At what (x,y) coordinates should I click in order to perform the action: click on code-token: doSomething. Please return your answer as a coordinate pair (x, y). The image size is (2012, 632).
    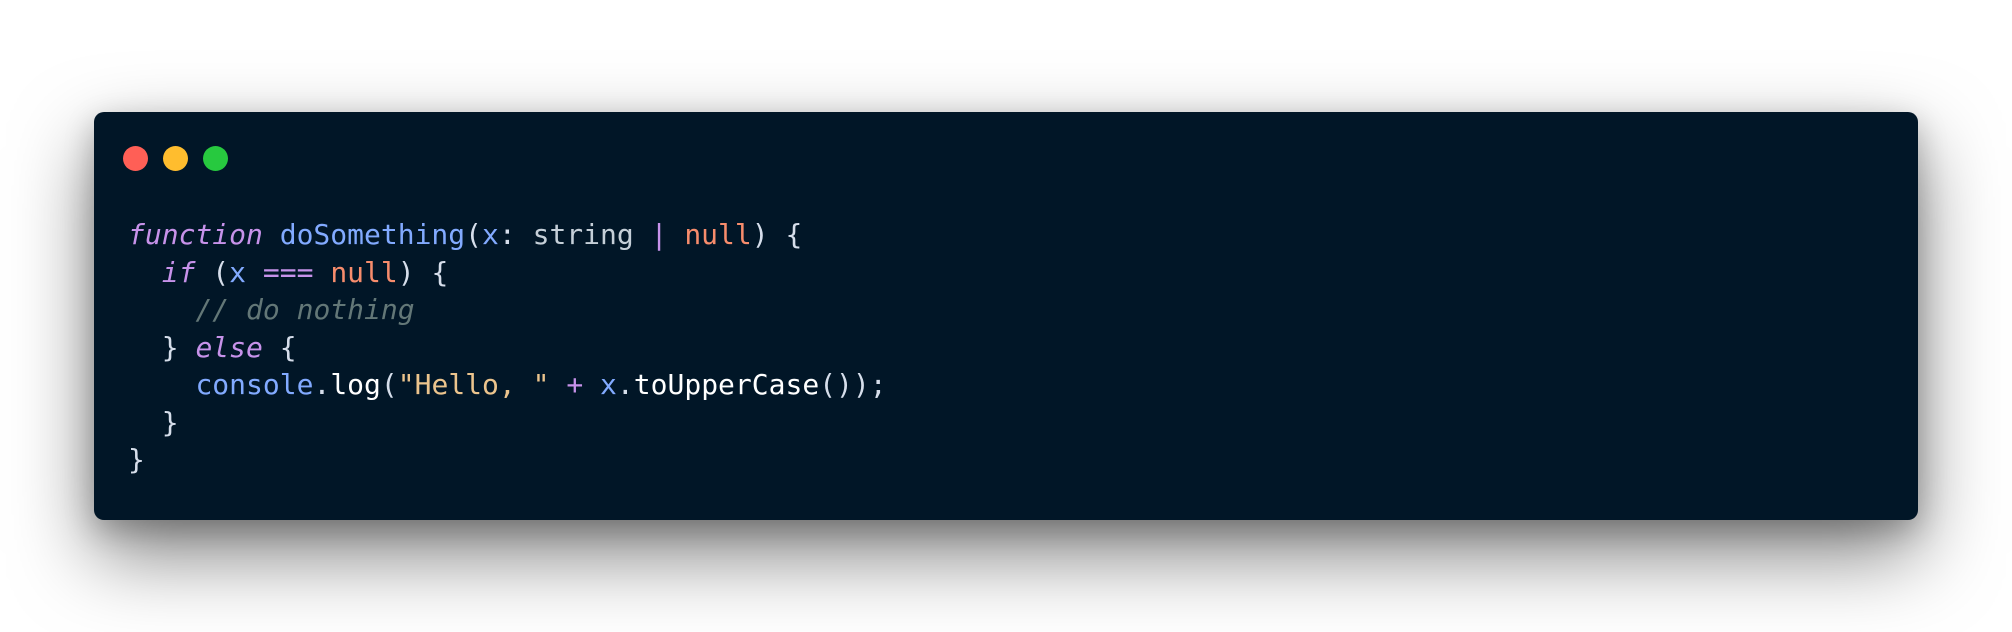
    Looking at the image, I should click on (372, 234).